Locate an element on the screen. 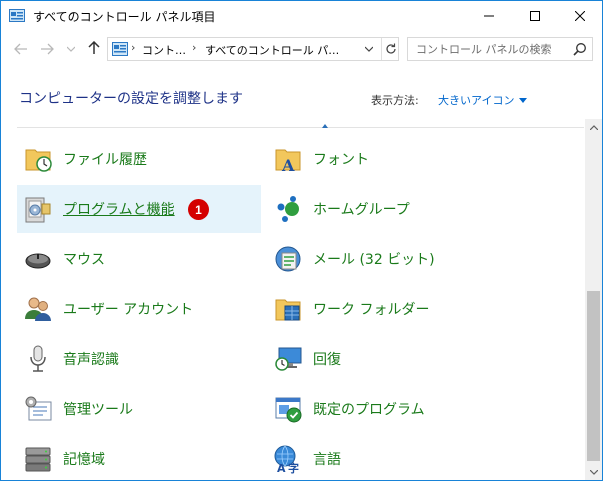 The height and width of the screenshot is (481, 603). item-work-folders: ワーク フォルダー is located at coordinates (389, 309).